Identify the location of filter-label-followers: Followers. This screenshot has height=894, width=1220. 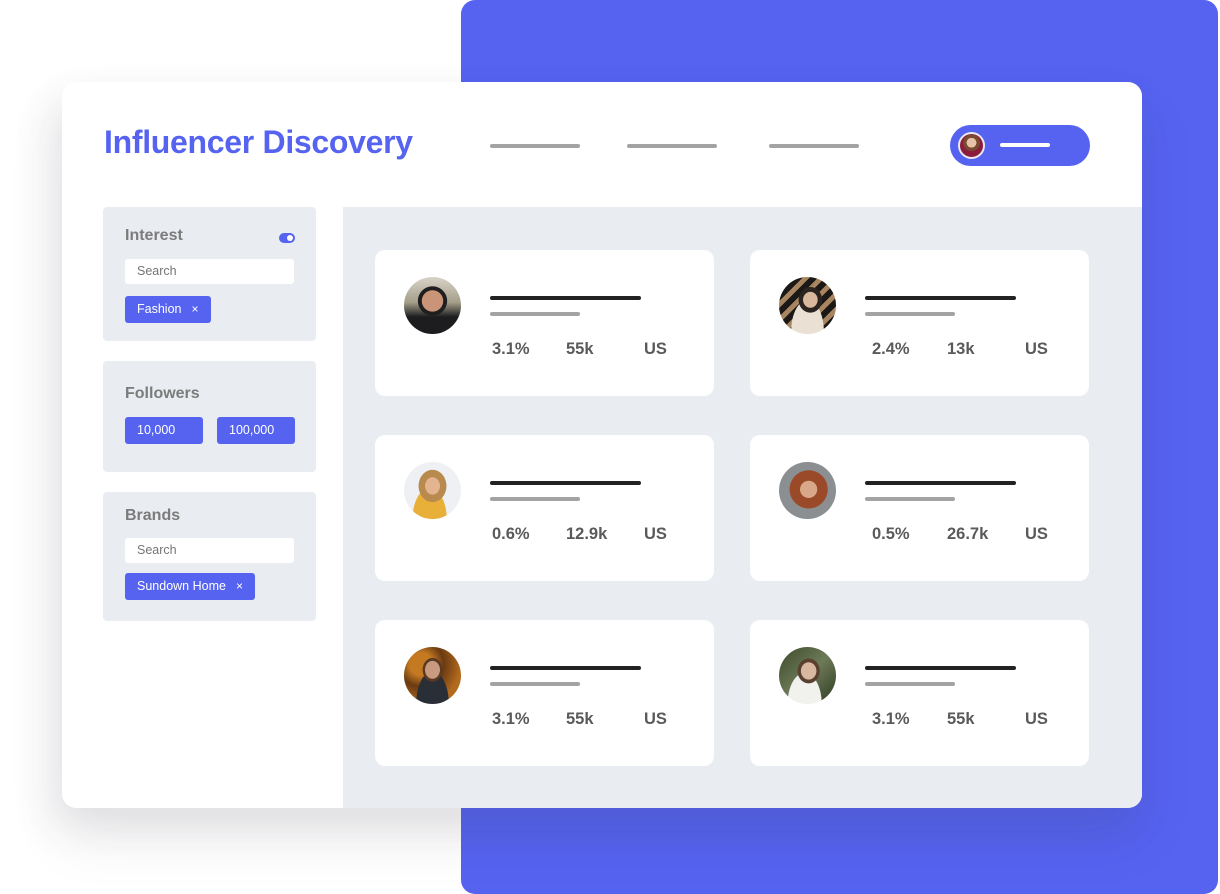
(162, 393).